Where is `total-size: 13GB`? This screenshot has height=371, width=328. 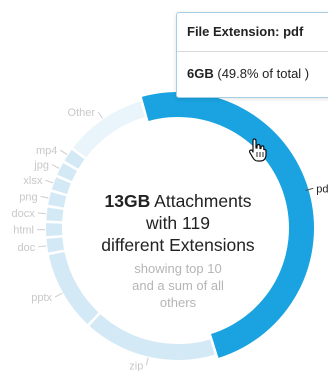
total-size: 13GB is located at coordinates (127, 201).